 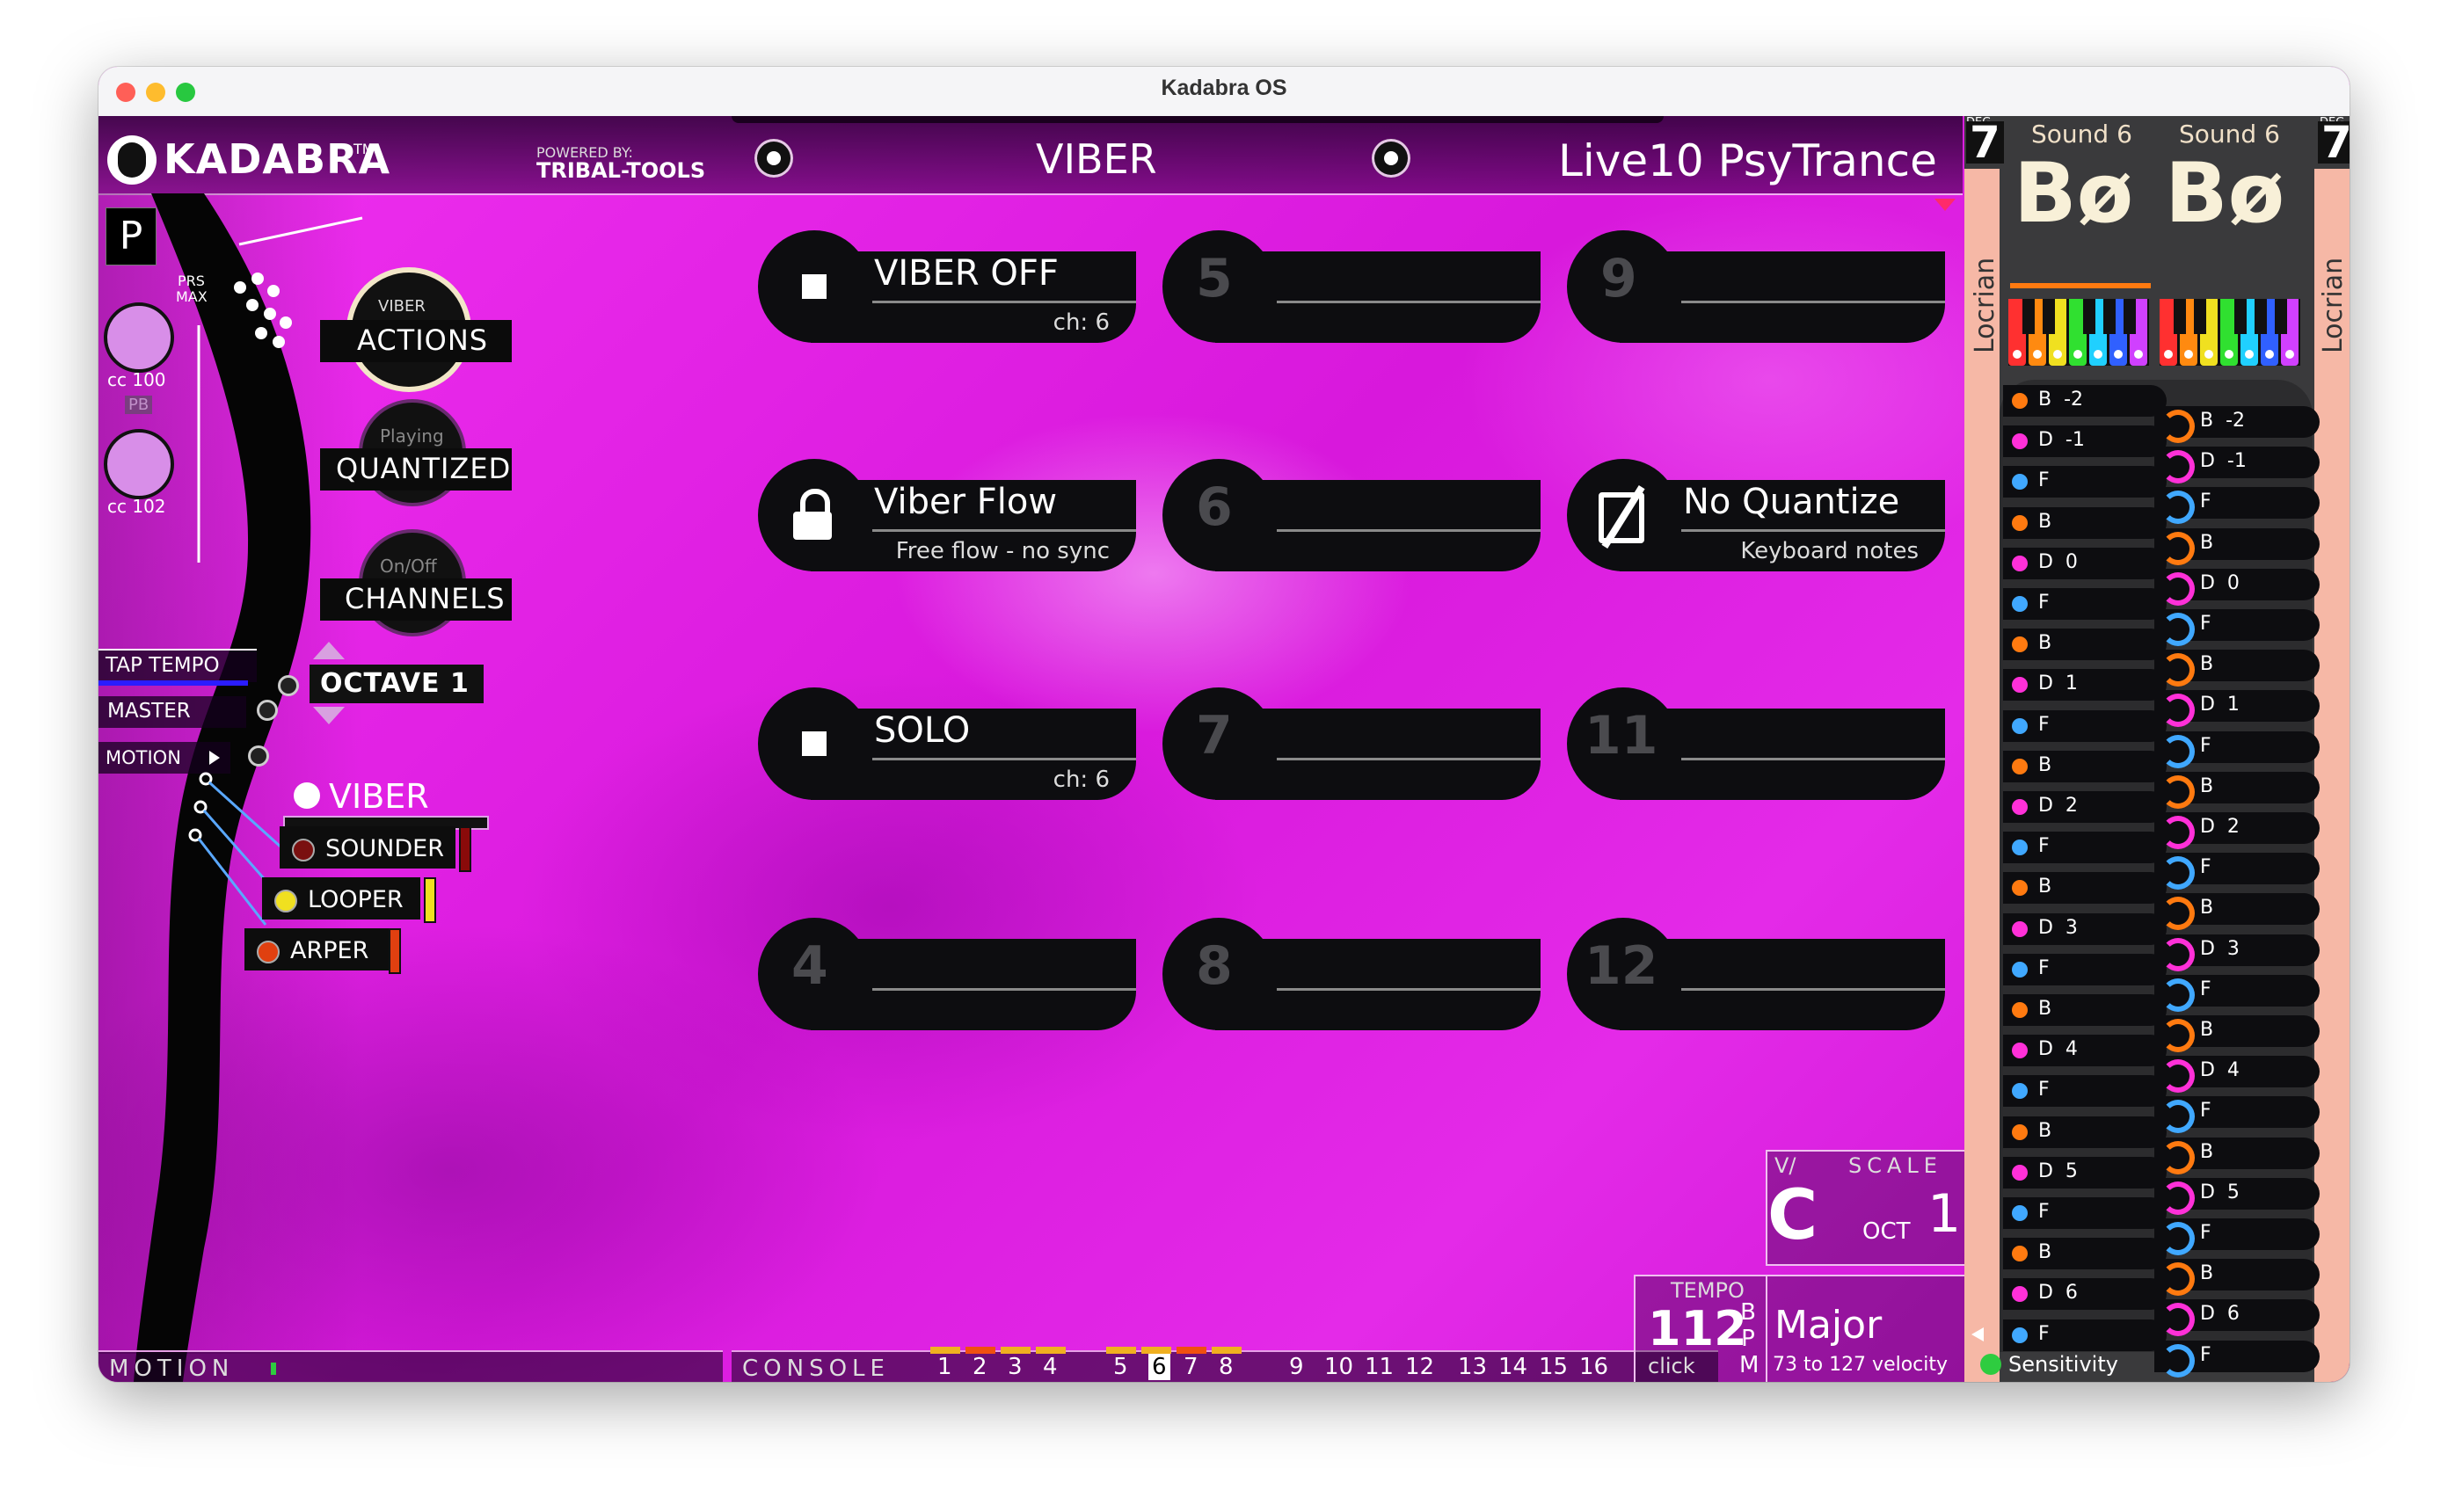 What do you see at coordinates (773, 158) in the screenshot?
I see `header-left-knob-icon` at bounding box center [773, 158].